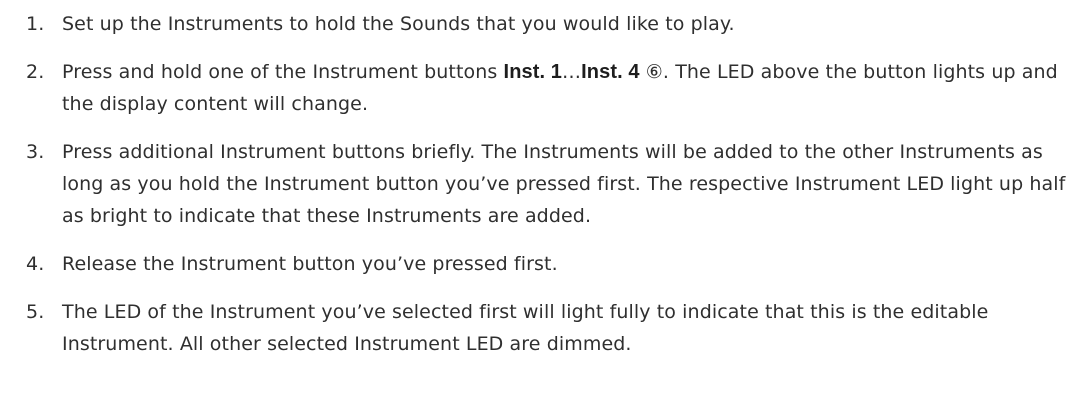 This screenshot has height=396, width=1087. What do you see at coordinates (35, 72) in the screenshot?
I see `step-number: 2.` at bounding box center [35, 72].